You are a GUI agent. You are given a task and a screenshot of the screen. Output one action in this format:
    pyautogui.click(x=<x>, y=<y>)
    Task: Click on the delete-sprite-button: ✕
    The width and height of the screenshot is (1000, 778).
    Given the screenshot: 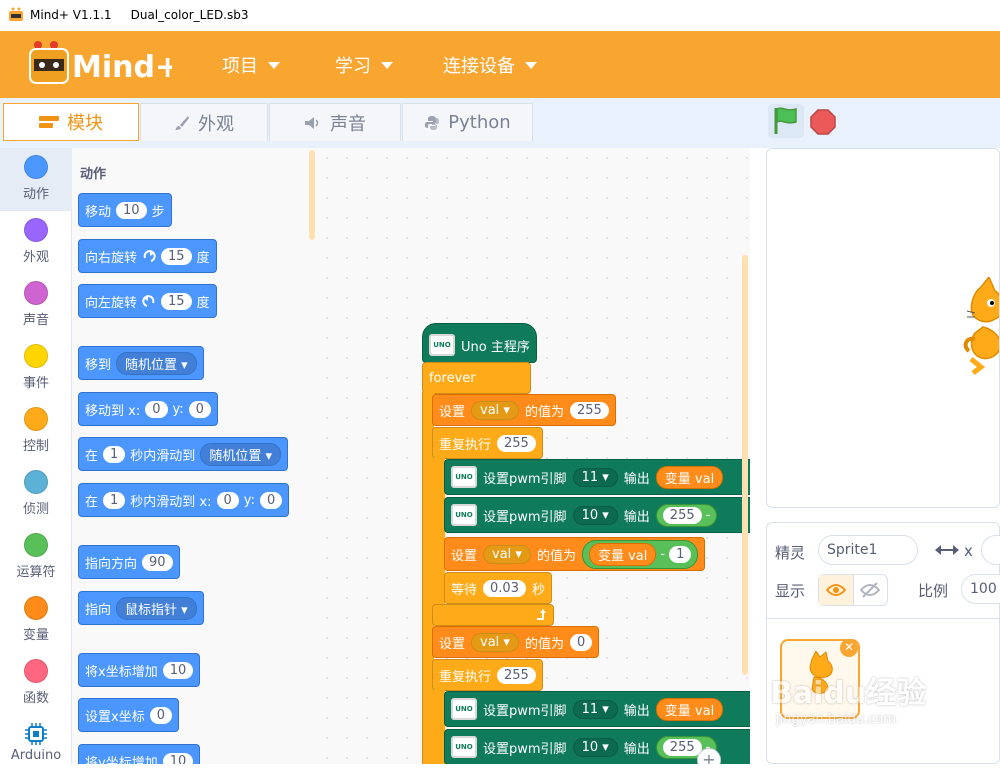 What is the action you would take?
    pyautogui.click(x=849, y=648)
    